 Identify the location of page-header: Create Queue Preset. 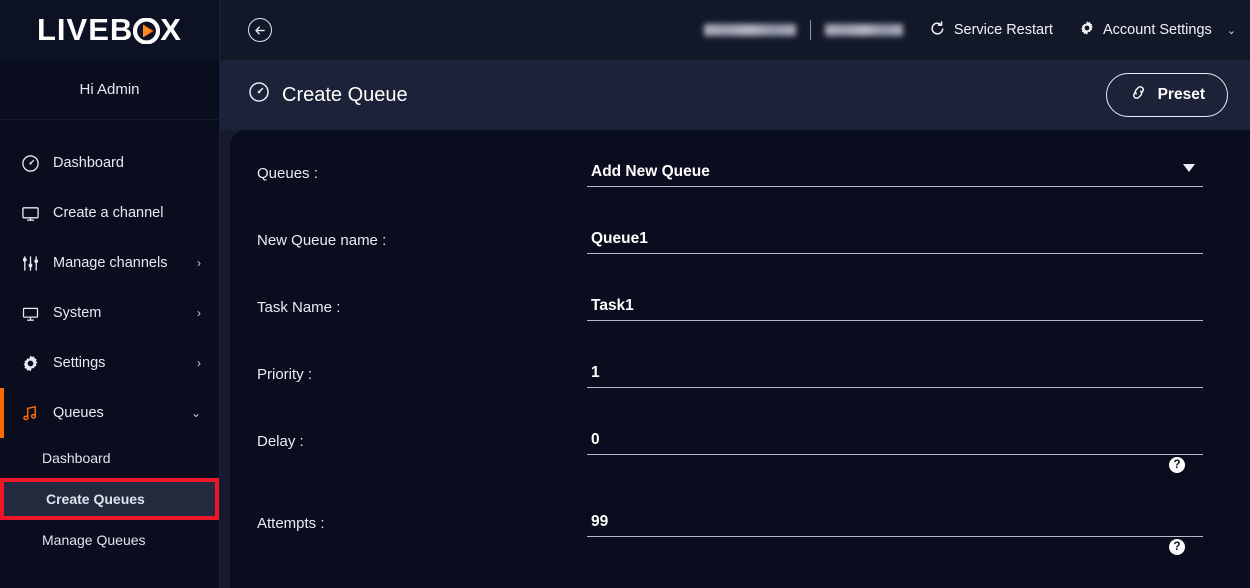
(735, 95).